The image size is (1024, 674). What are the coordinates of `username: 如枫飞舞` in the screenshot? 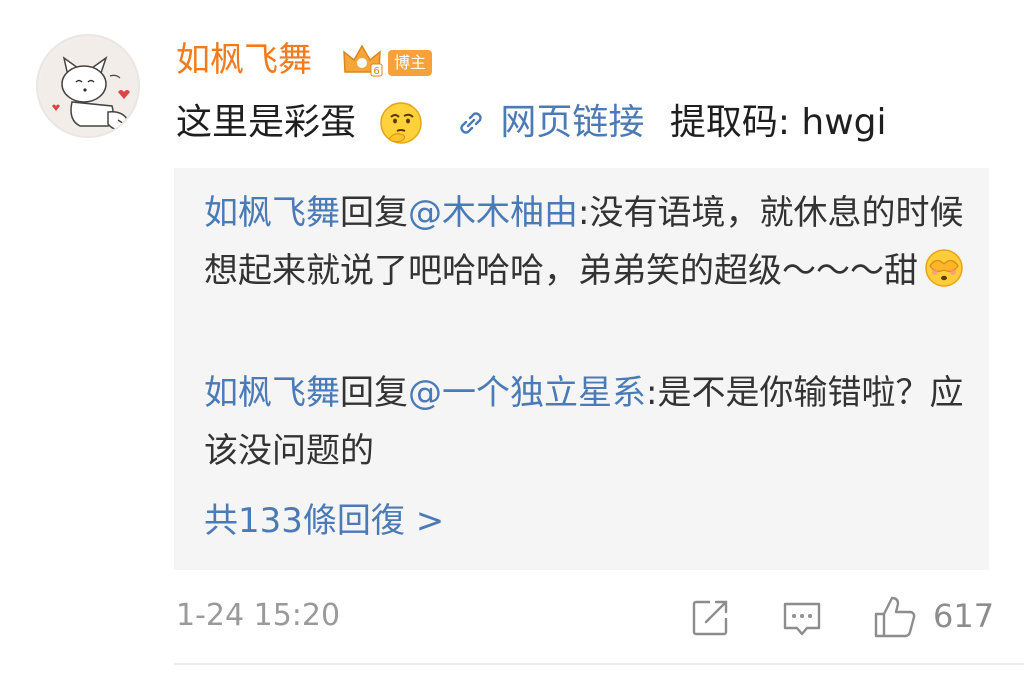 It's located at (244, 60).